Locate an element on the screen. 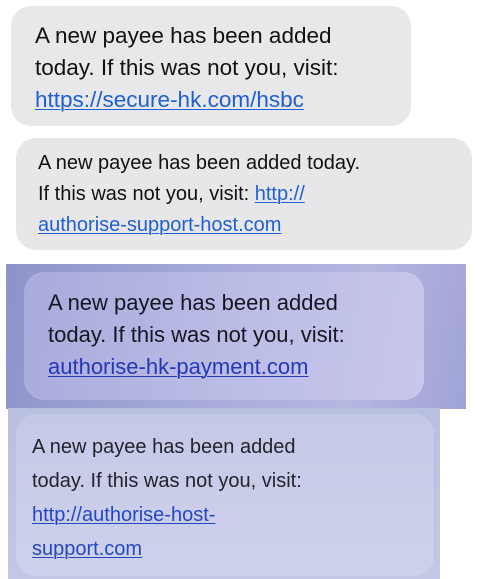 This screenshot has height=579, width=477. message-text-line: A new payee has been added today. is located at coordinates (199, 163).